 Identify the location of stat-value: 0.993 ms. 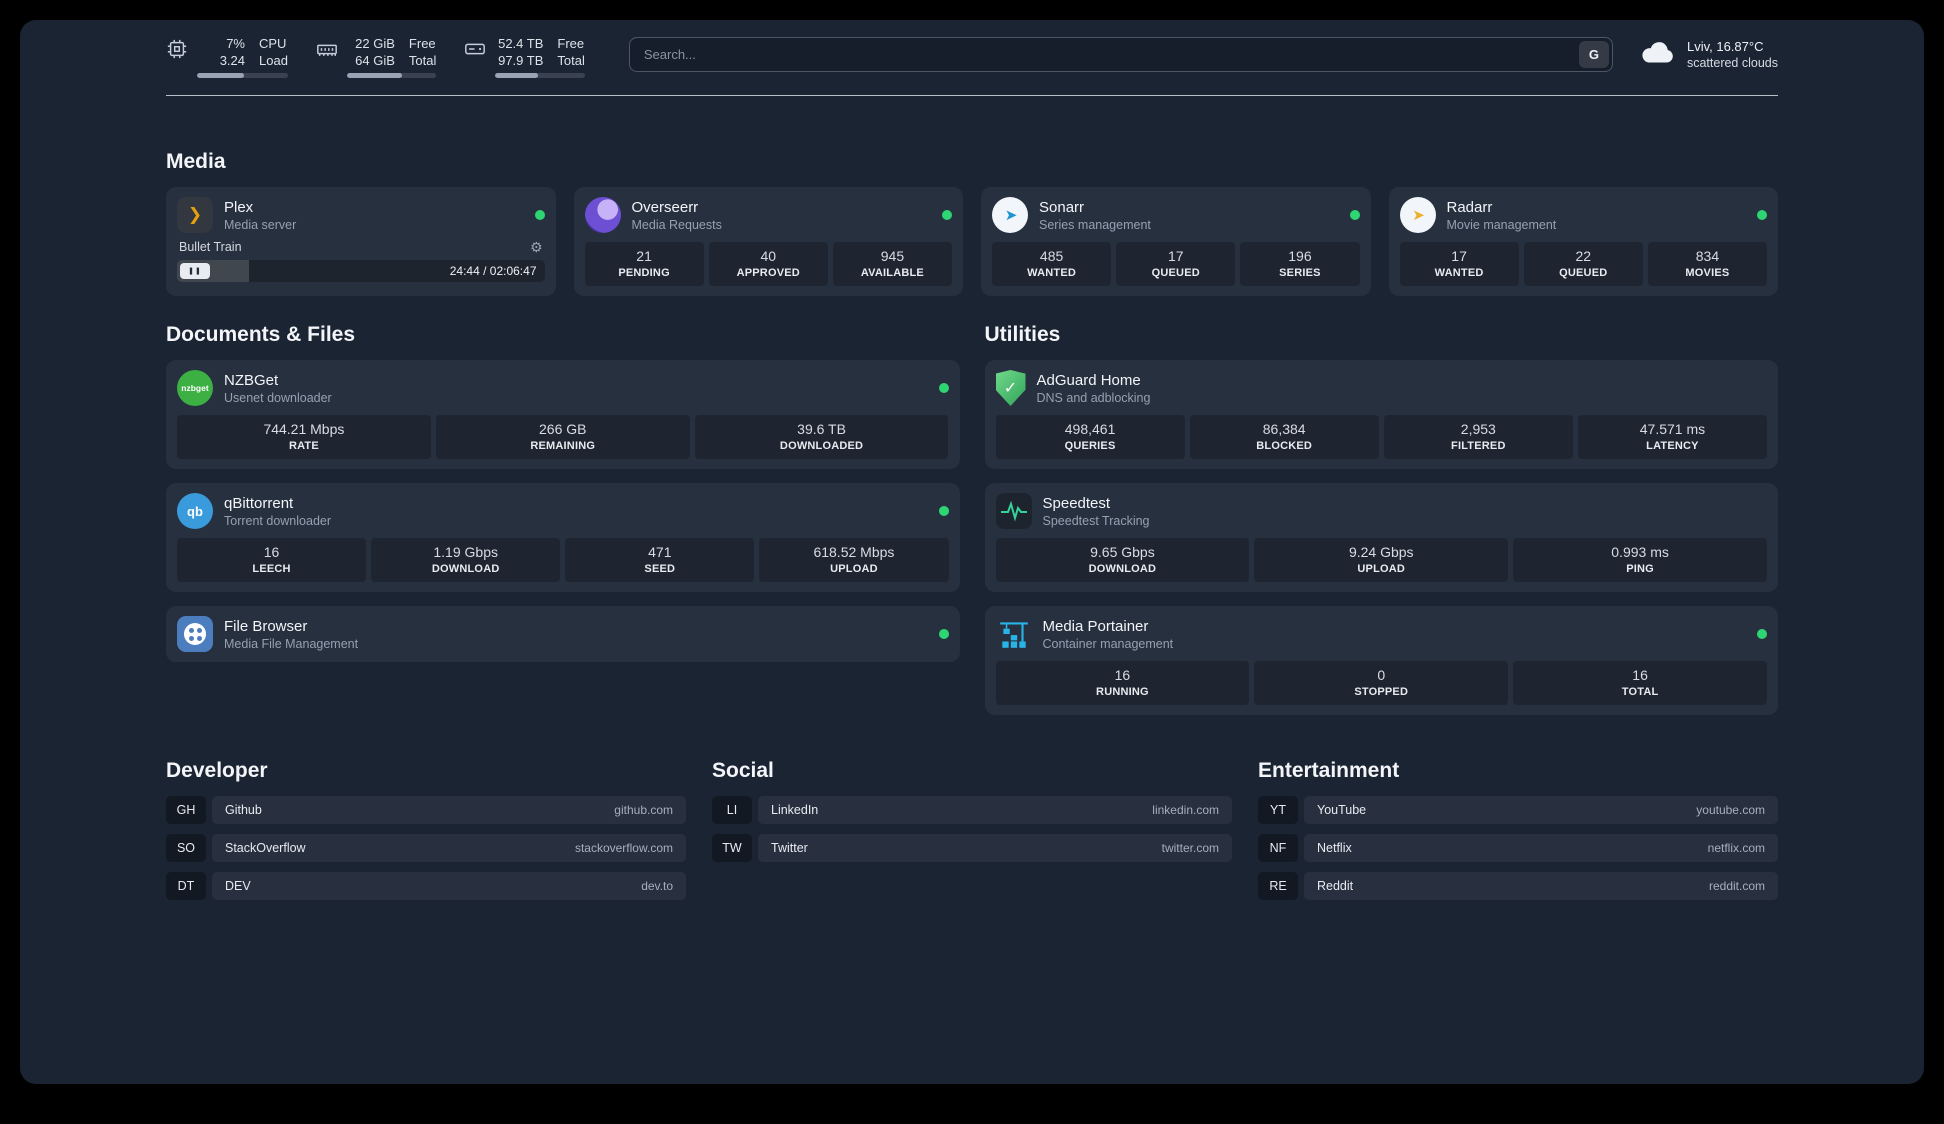
(1640, 552).